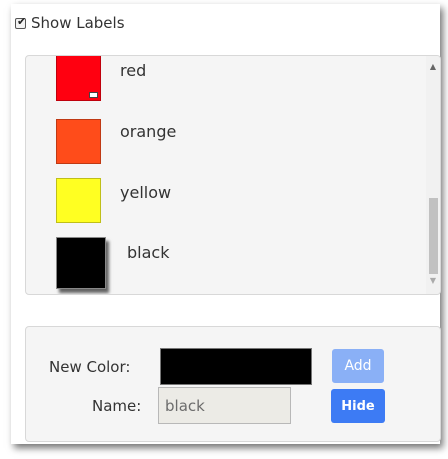  I want to click on hide-button: Hide, so click(358, 406).